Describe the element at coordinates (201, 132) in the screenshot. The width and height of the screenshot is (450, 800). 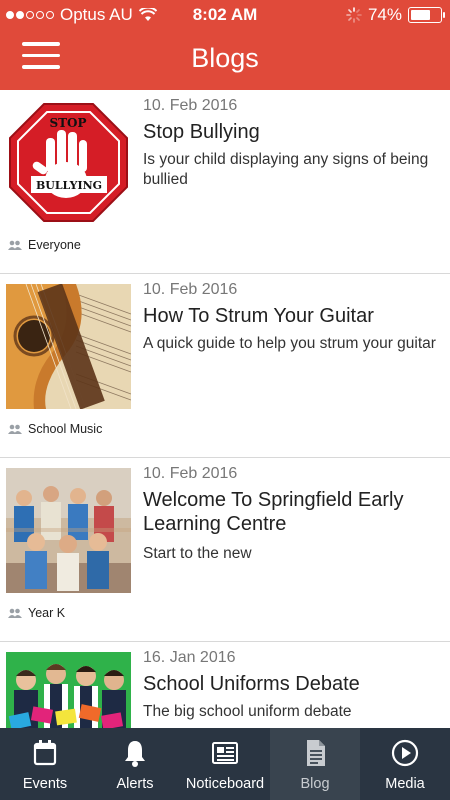
I see `blog-title: Stop Bullying` at that location.